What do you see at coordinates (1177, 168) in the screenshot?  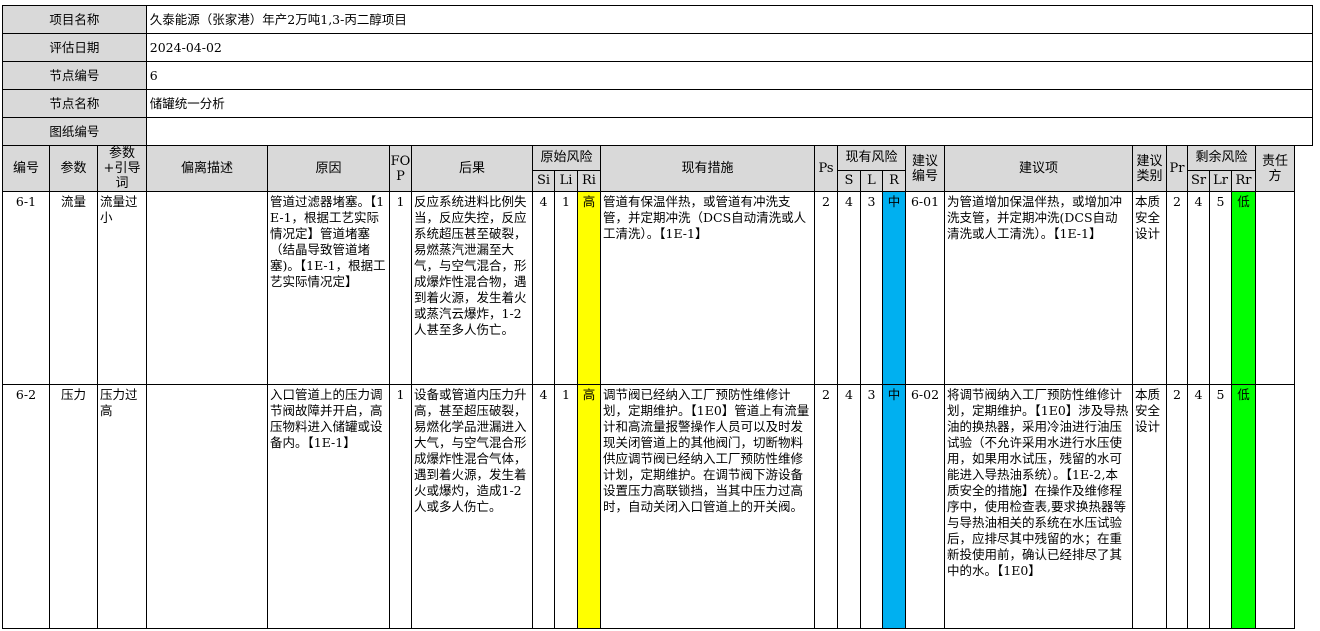 I see `col-header-pr: Pr` at bounding box center [1177, 168].